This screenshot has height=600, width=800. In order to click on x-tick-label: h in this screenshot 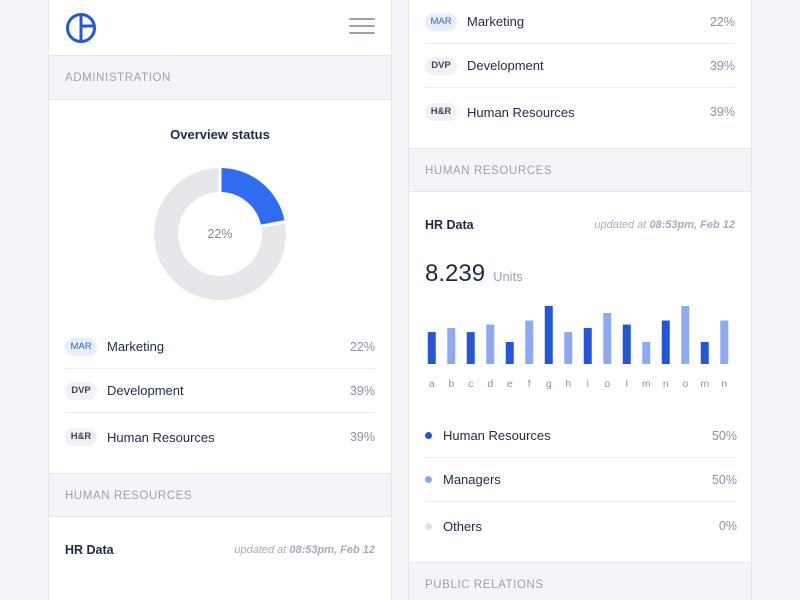, I will do `click(568, 384)`.